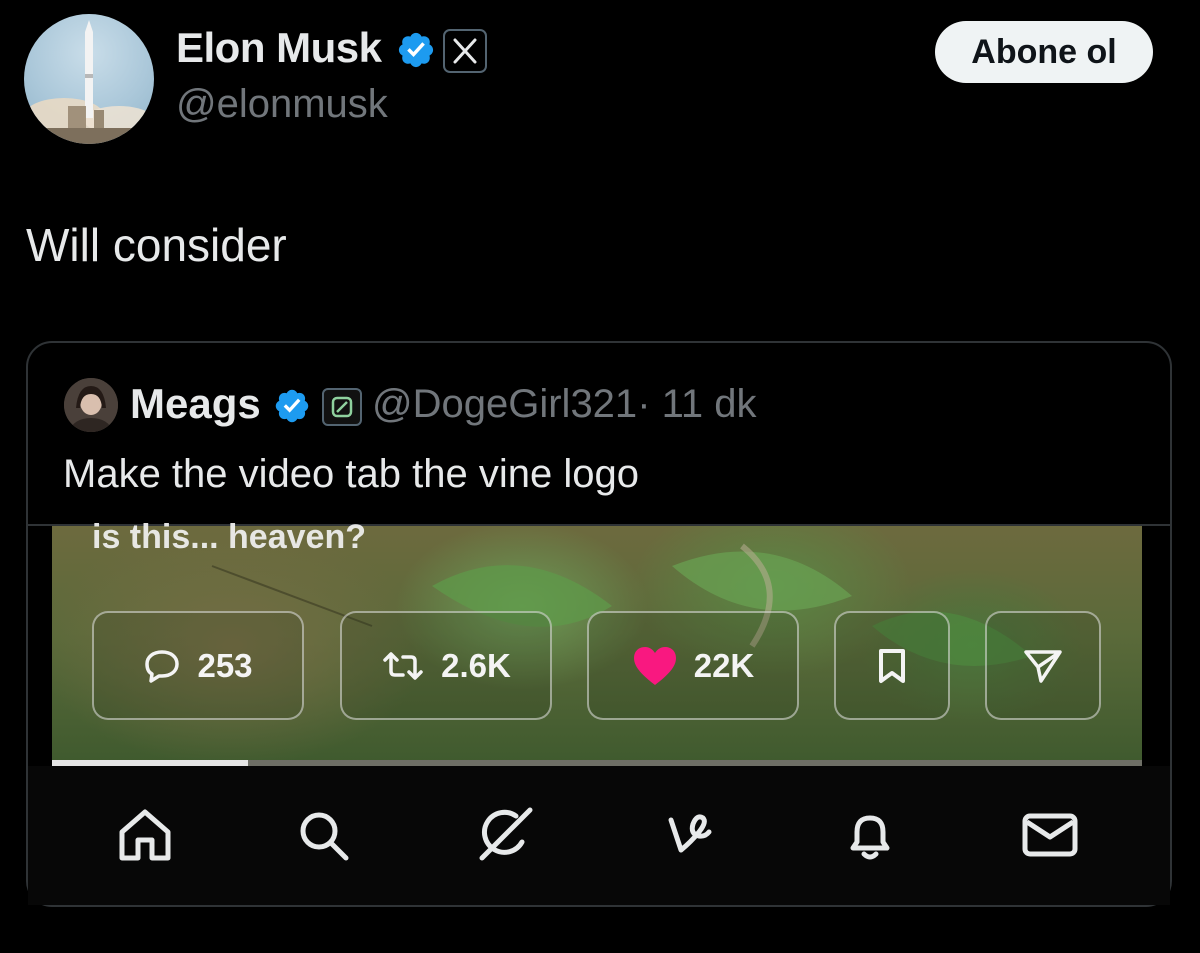 Image resolution: width=1200 pixels, height=953 pixels. I want to click on home-icon, so click(145, 835).